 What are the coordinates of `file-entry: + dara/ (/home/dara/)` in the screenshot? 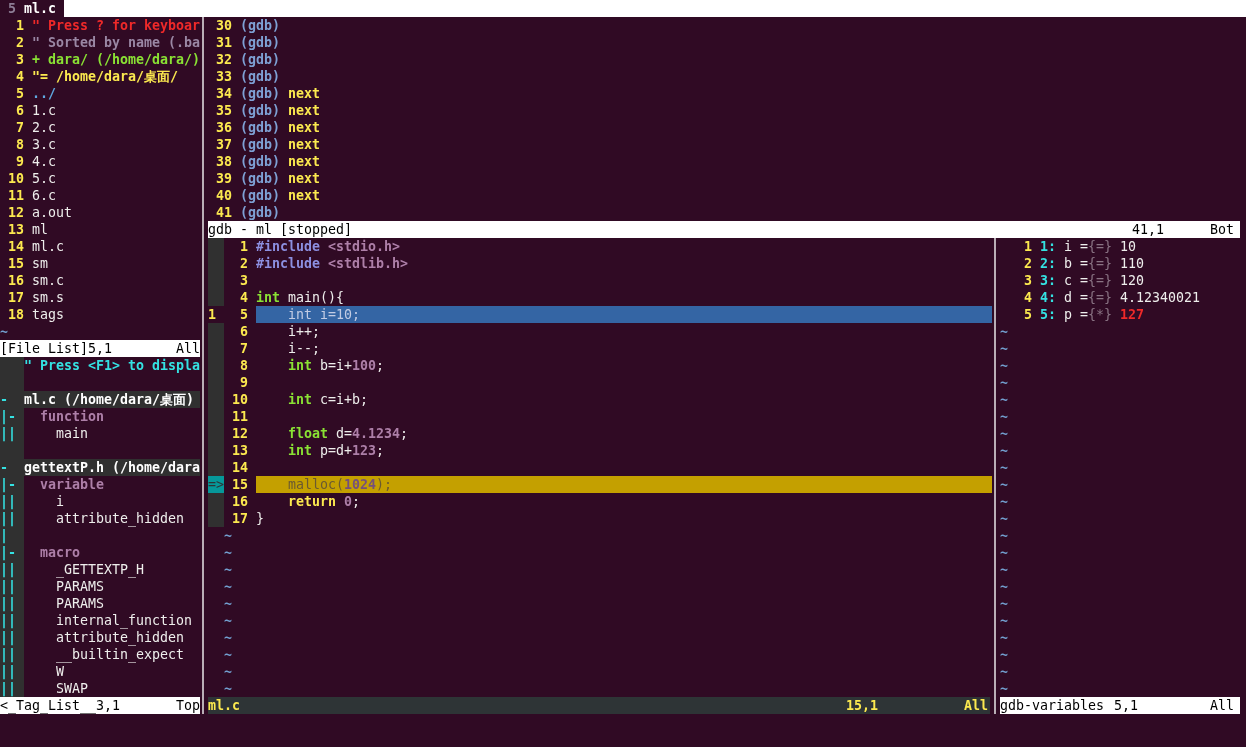 It's located at (115, 59).